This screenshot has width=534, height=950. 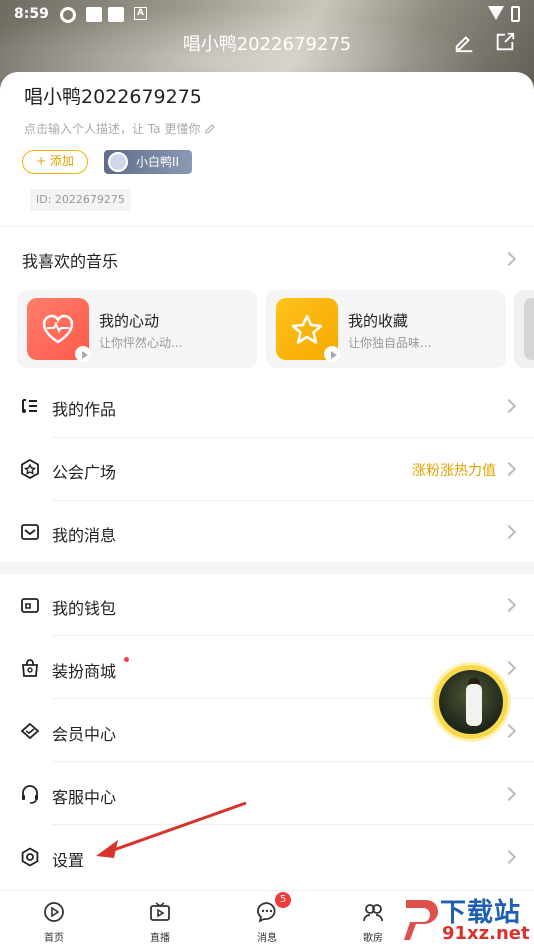 I want to click on sync-icon, so click(x=68, y=15).